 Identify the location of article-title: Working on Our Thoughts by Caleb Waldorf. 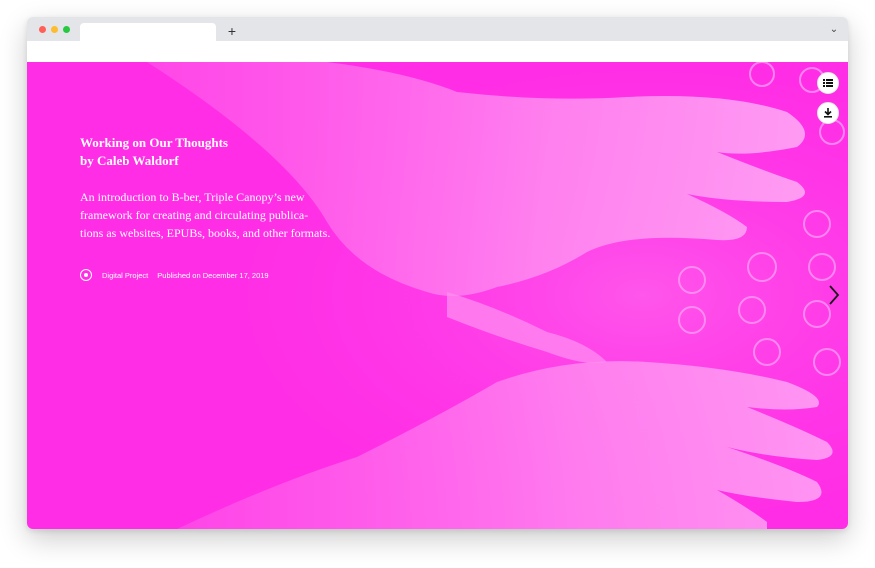
(154, 152).